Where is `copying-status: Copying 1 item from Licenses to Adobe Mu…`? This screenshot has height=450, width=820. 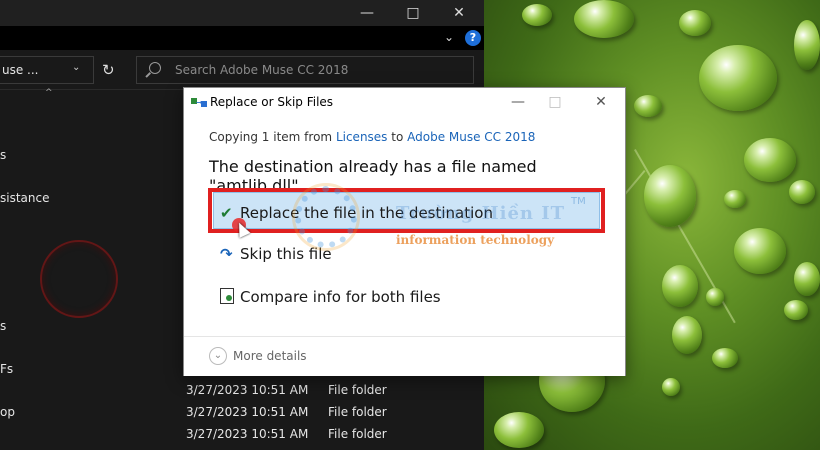
copying-status: Copying 1 item from Licenses to Adobe Mu… is located at coordinates (372, 137).